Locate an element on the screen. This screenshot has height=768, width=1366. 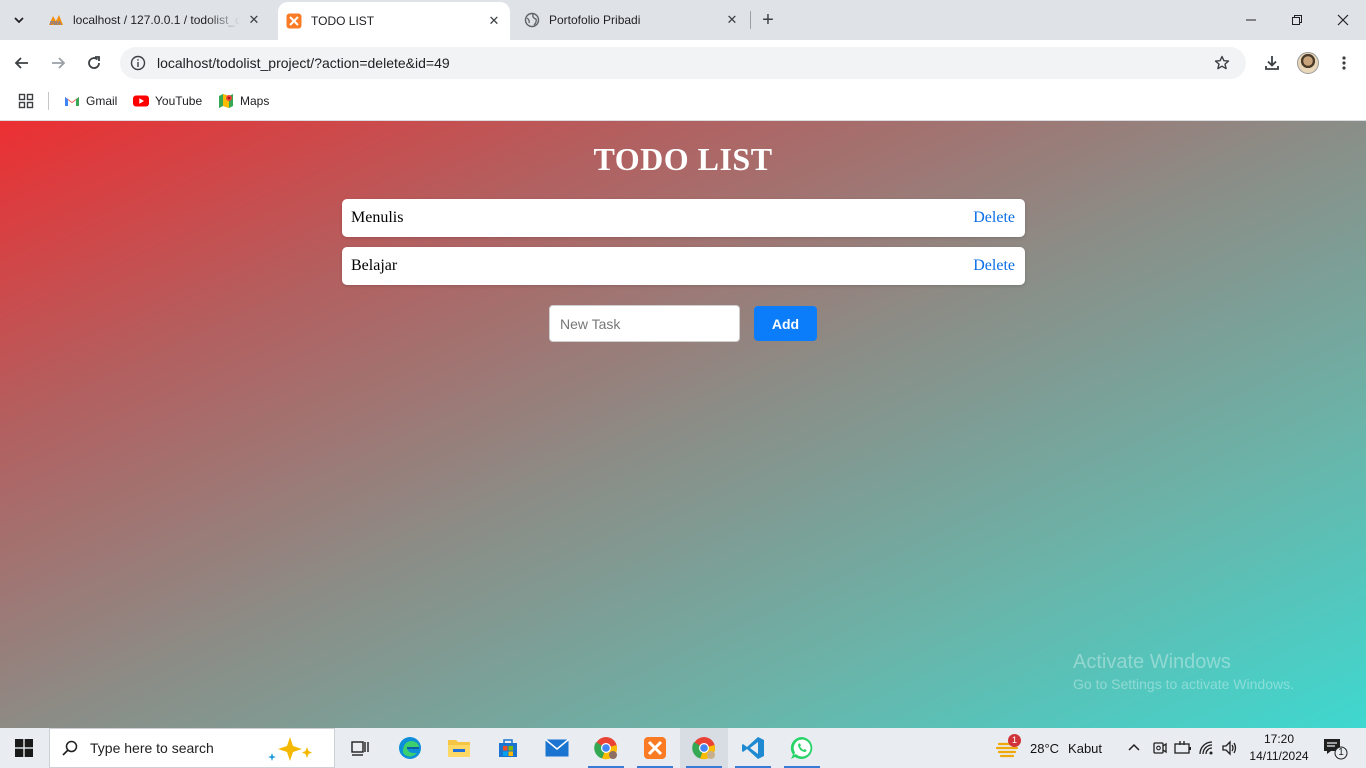
add-task-form: Add is located at coordinates (683, 323).